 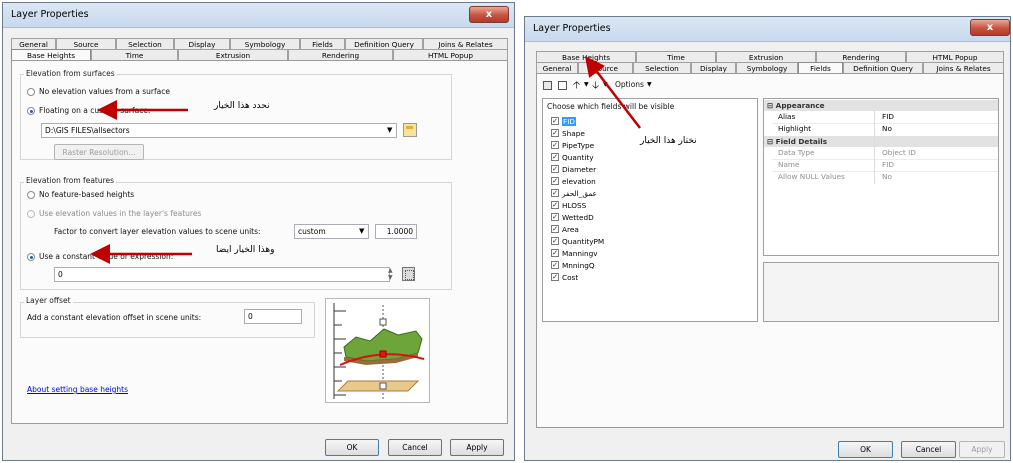 What do you see at coordinates (580, 253) in the screenshot?
I see `field-name: Manningv` at bounding box center [580, 253].